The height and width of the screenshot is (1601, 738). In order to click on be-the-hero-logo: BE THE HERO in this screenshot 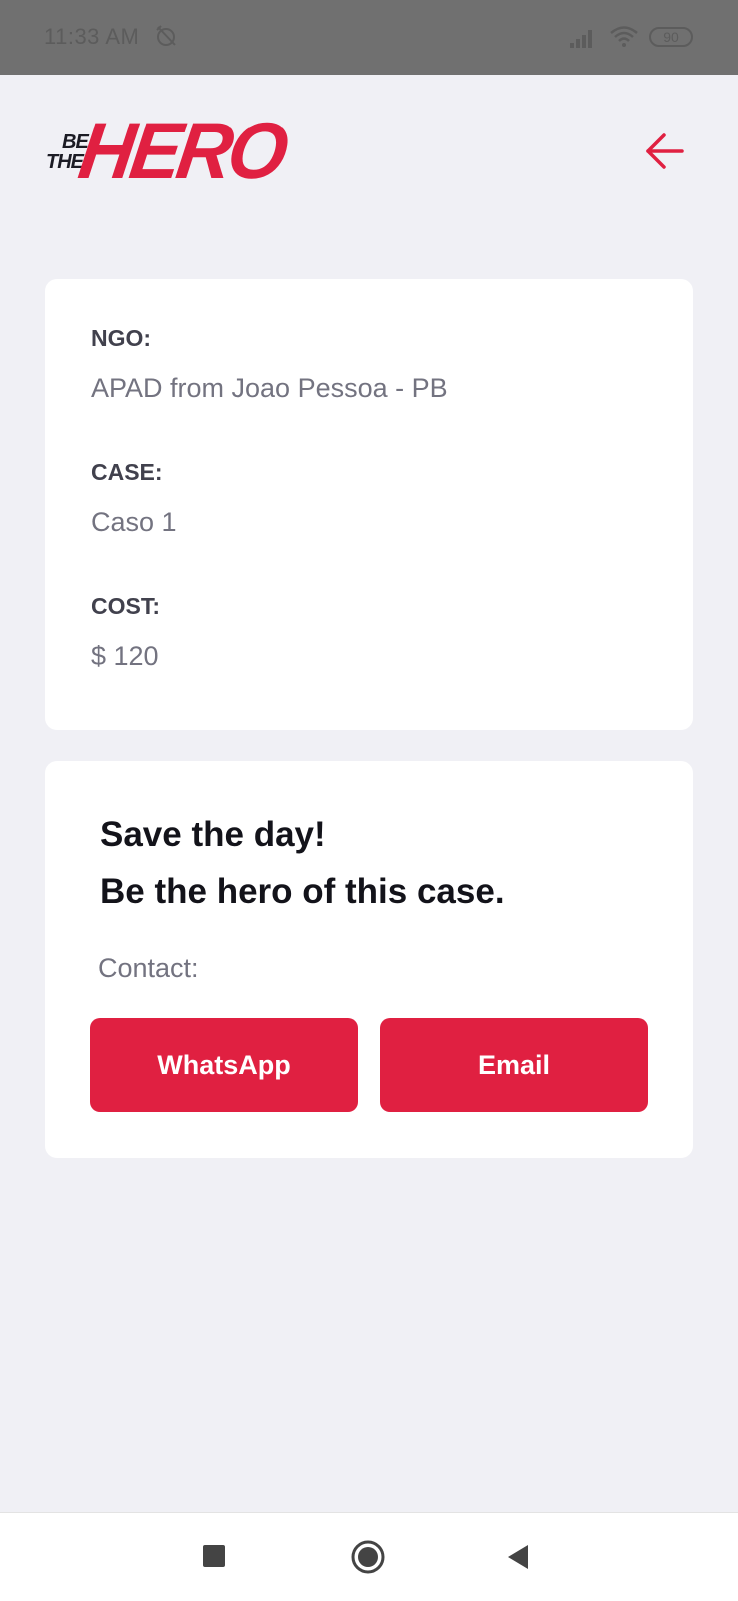, I will do `click(167, 151)`.